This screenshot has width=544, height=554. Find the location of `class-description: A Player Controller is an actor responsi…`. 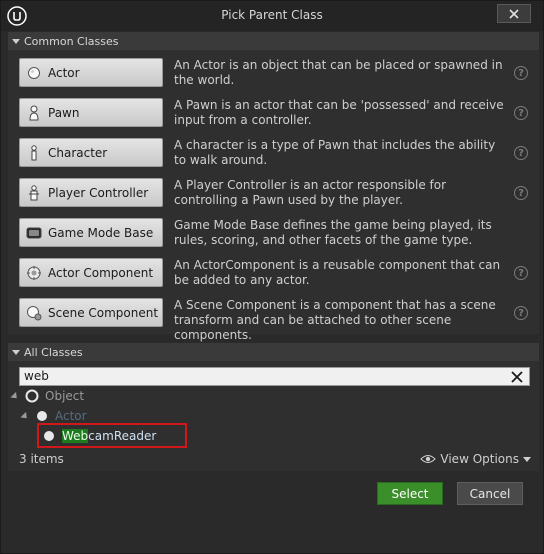

class-description: A Player Controller is an actor responsi… is located at coordinates (310, 192).